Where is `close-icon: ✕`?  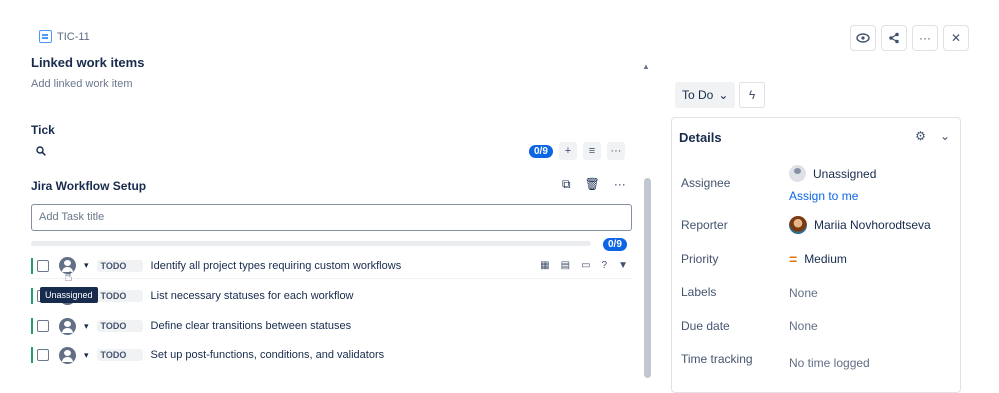
close-icon: ✕ is located at coordinates (956, 38).